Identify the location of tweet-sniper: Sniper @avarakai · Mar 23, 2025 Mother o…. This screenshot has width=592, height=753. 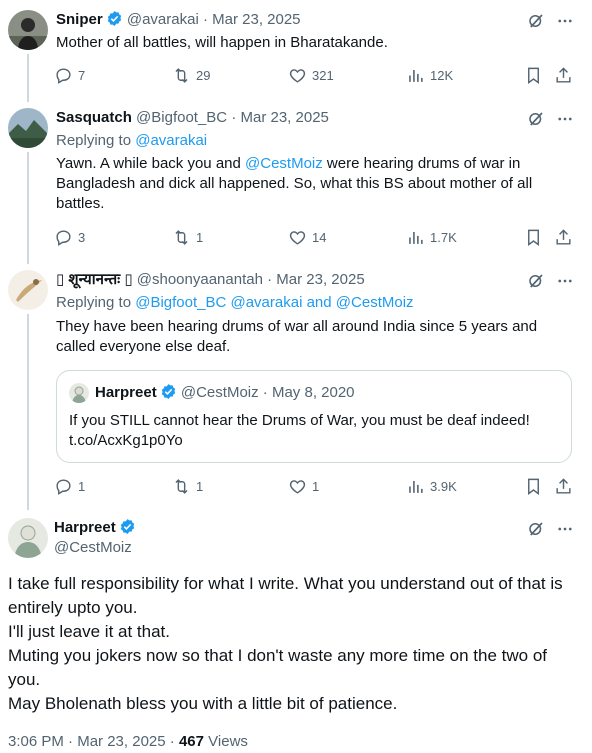
(296, 51).